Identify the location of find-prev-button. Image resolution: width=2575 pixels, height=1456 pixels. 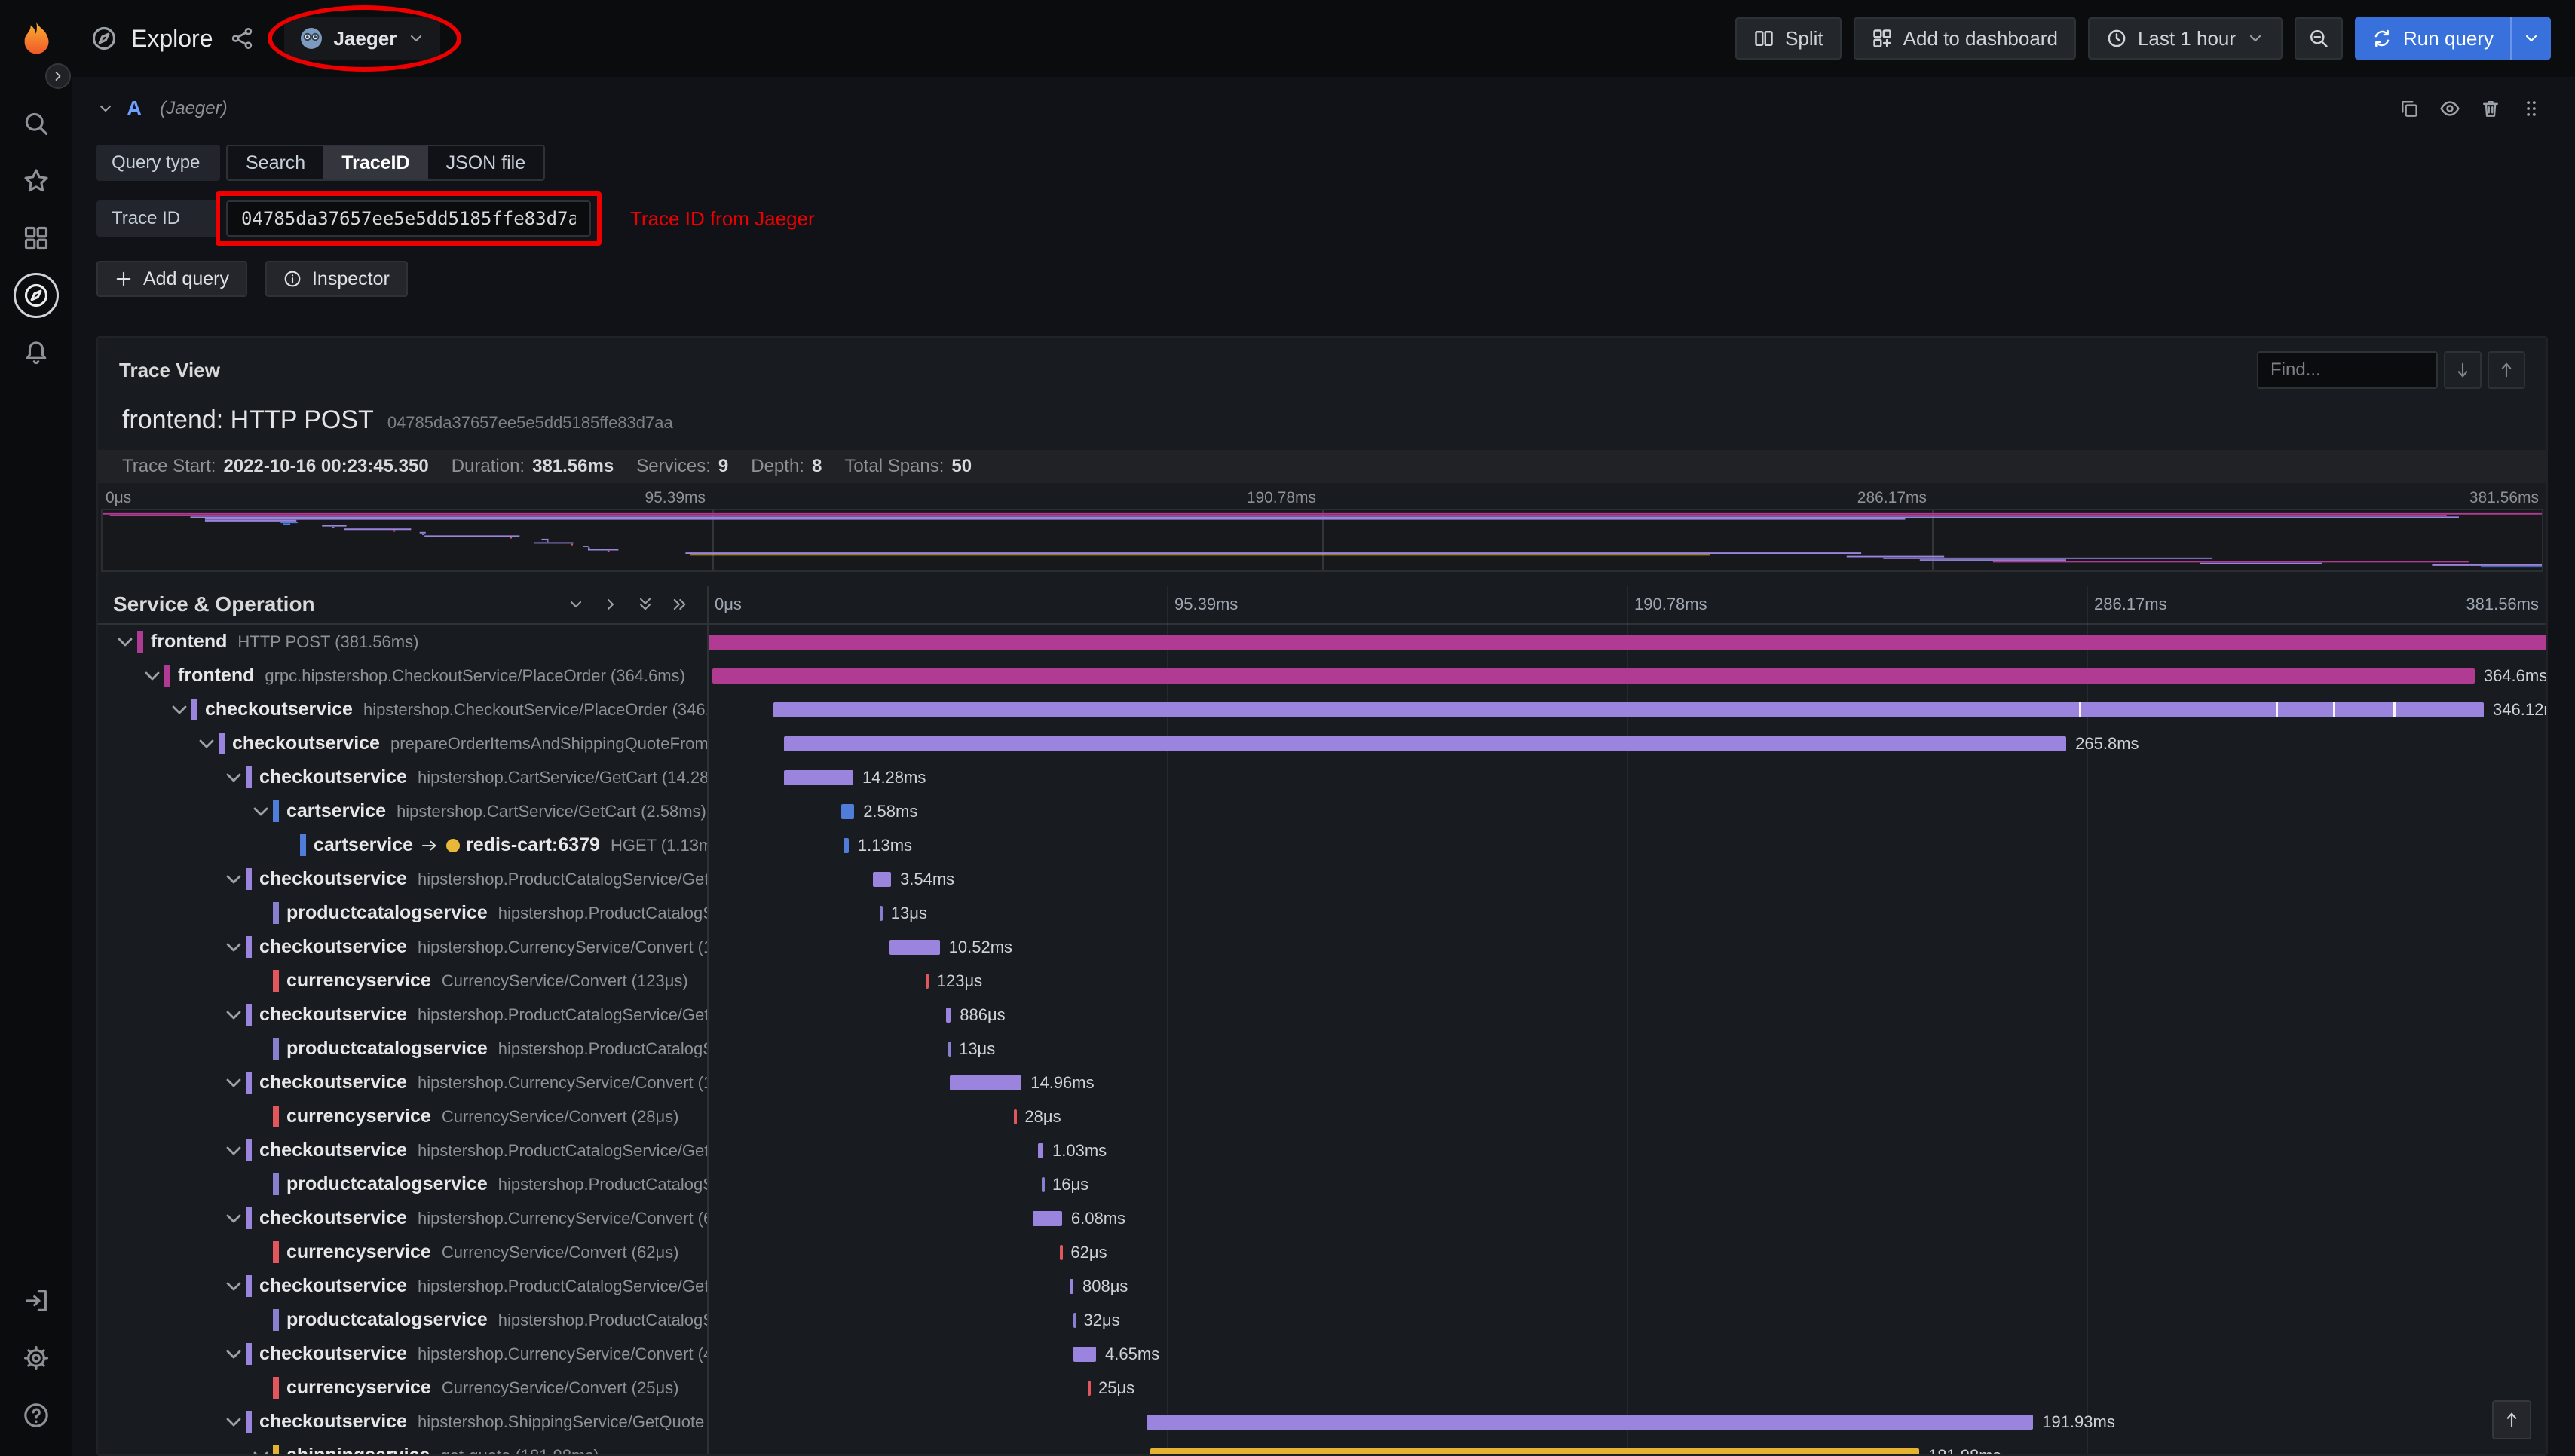
(2506, 370).